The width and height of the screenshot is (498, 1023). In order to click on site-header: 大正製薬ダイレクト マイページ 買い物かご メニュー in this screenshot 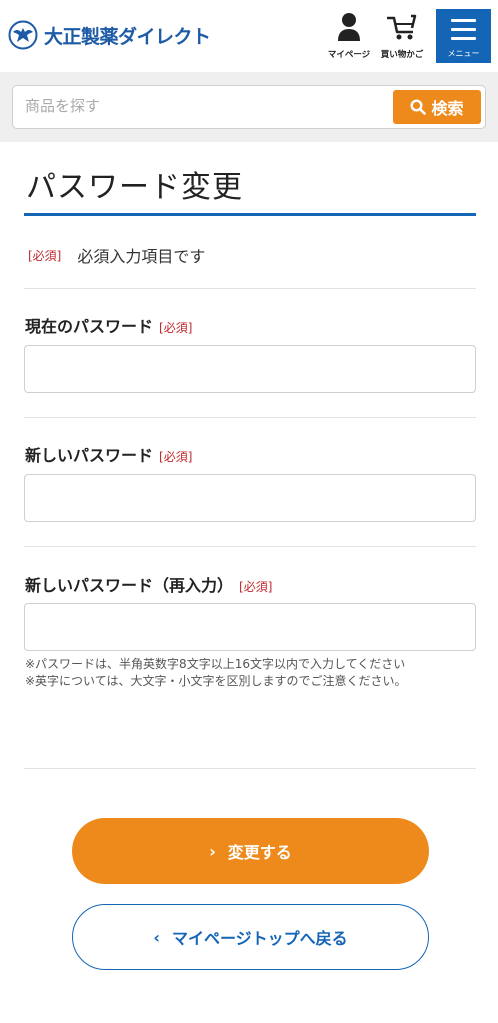, I will do `click(249, 36)`.